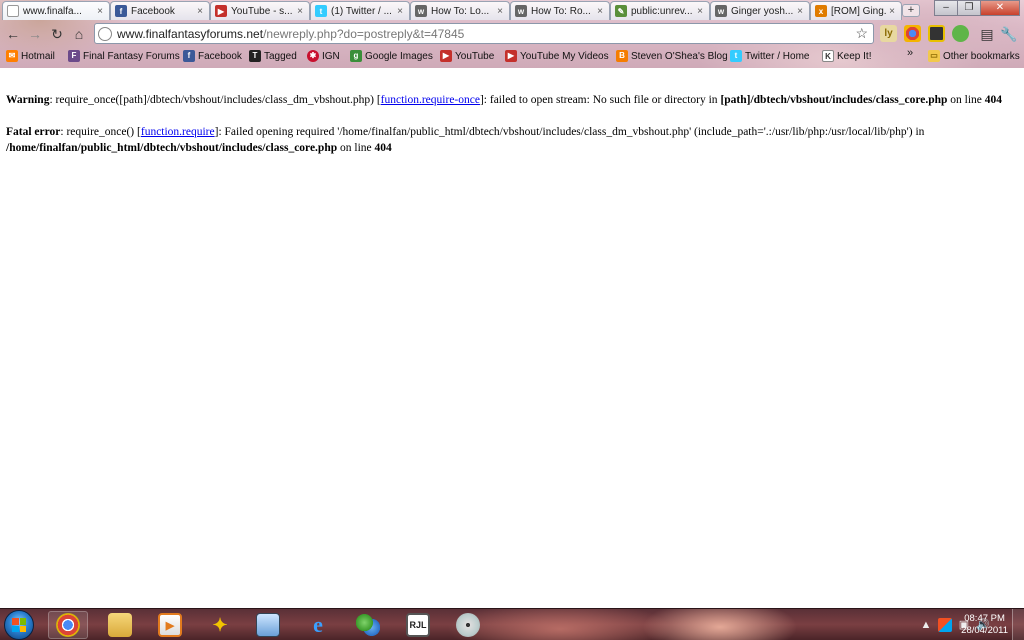 The width and height of the screenshot is (1024, 640). I want to click on bookmark-final-fantasy-forums: F Final Fantasy Forums, so click(124, 56).